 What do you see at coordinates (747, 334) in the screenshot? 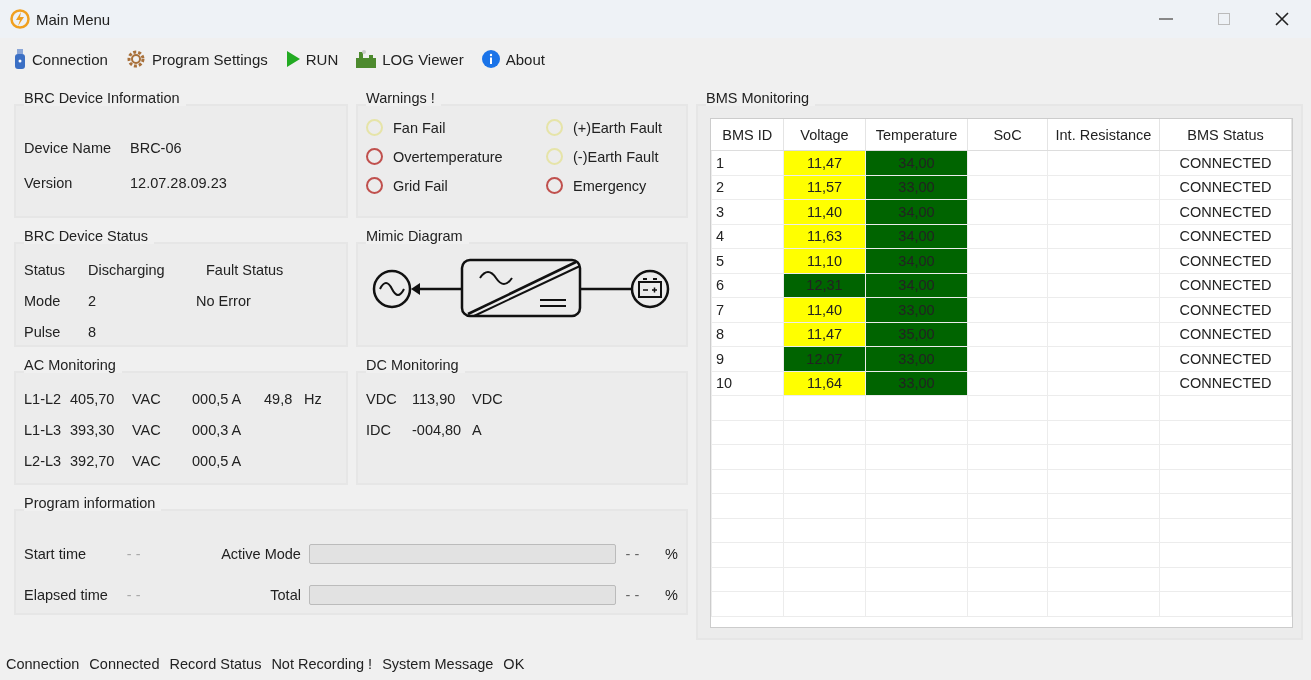
I see `table-cell: 8` at bounding box center [747, 334].